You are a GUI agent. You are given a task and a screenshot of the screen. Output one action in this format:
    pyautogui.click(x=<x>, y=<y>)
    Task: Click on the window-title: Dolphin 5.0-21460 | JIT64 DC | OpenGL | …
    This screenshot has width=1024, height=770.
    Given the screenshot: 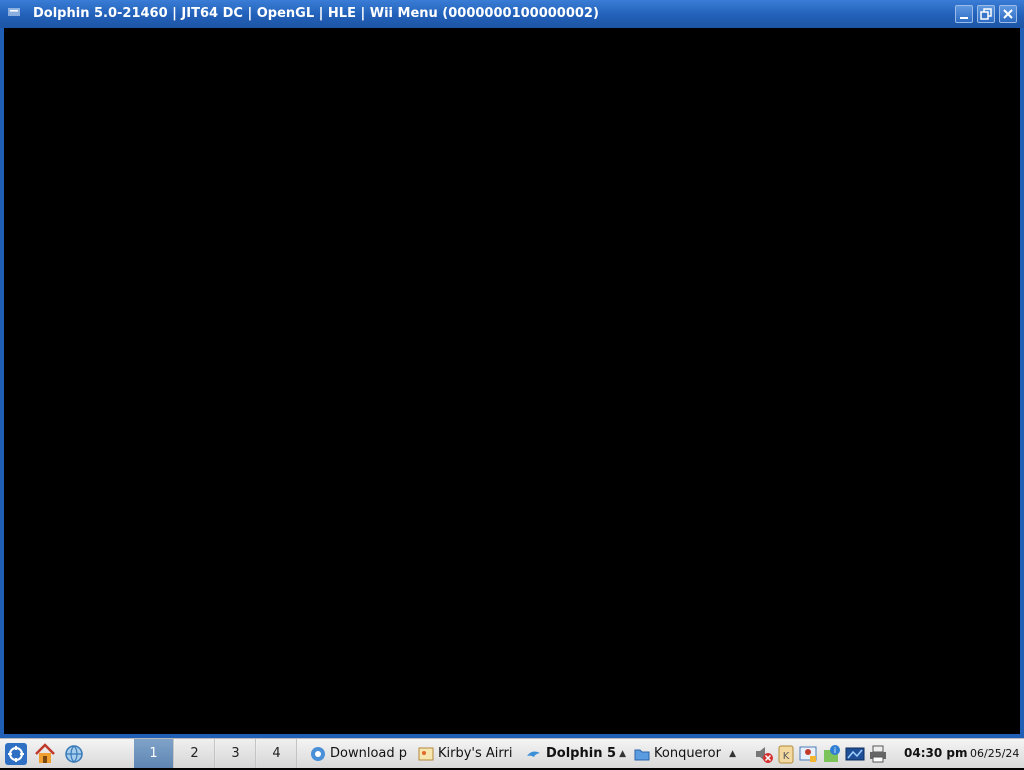 What is the action you would take?
    pyautogui.click(x=316, y=13)
    